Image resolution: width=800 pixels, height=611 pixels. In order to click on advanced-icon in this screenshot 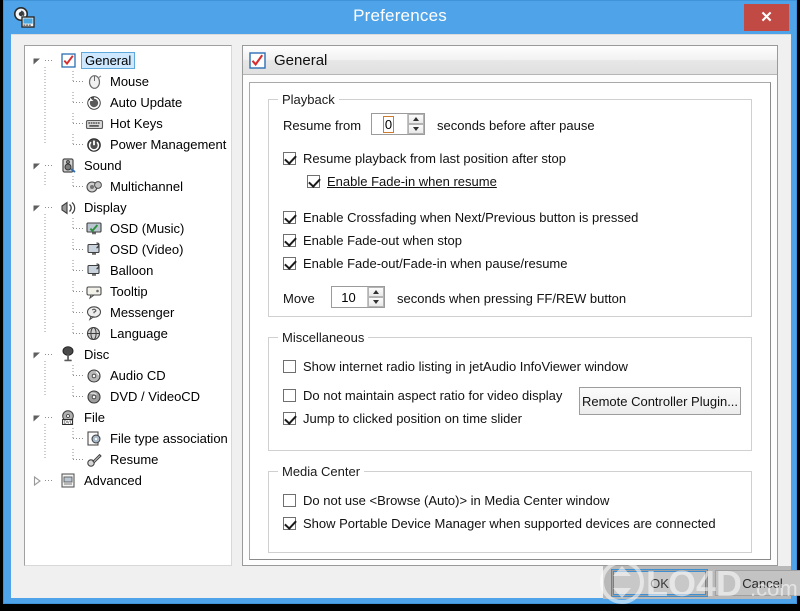, I will do `click(68, 480)`.